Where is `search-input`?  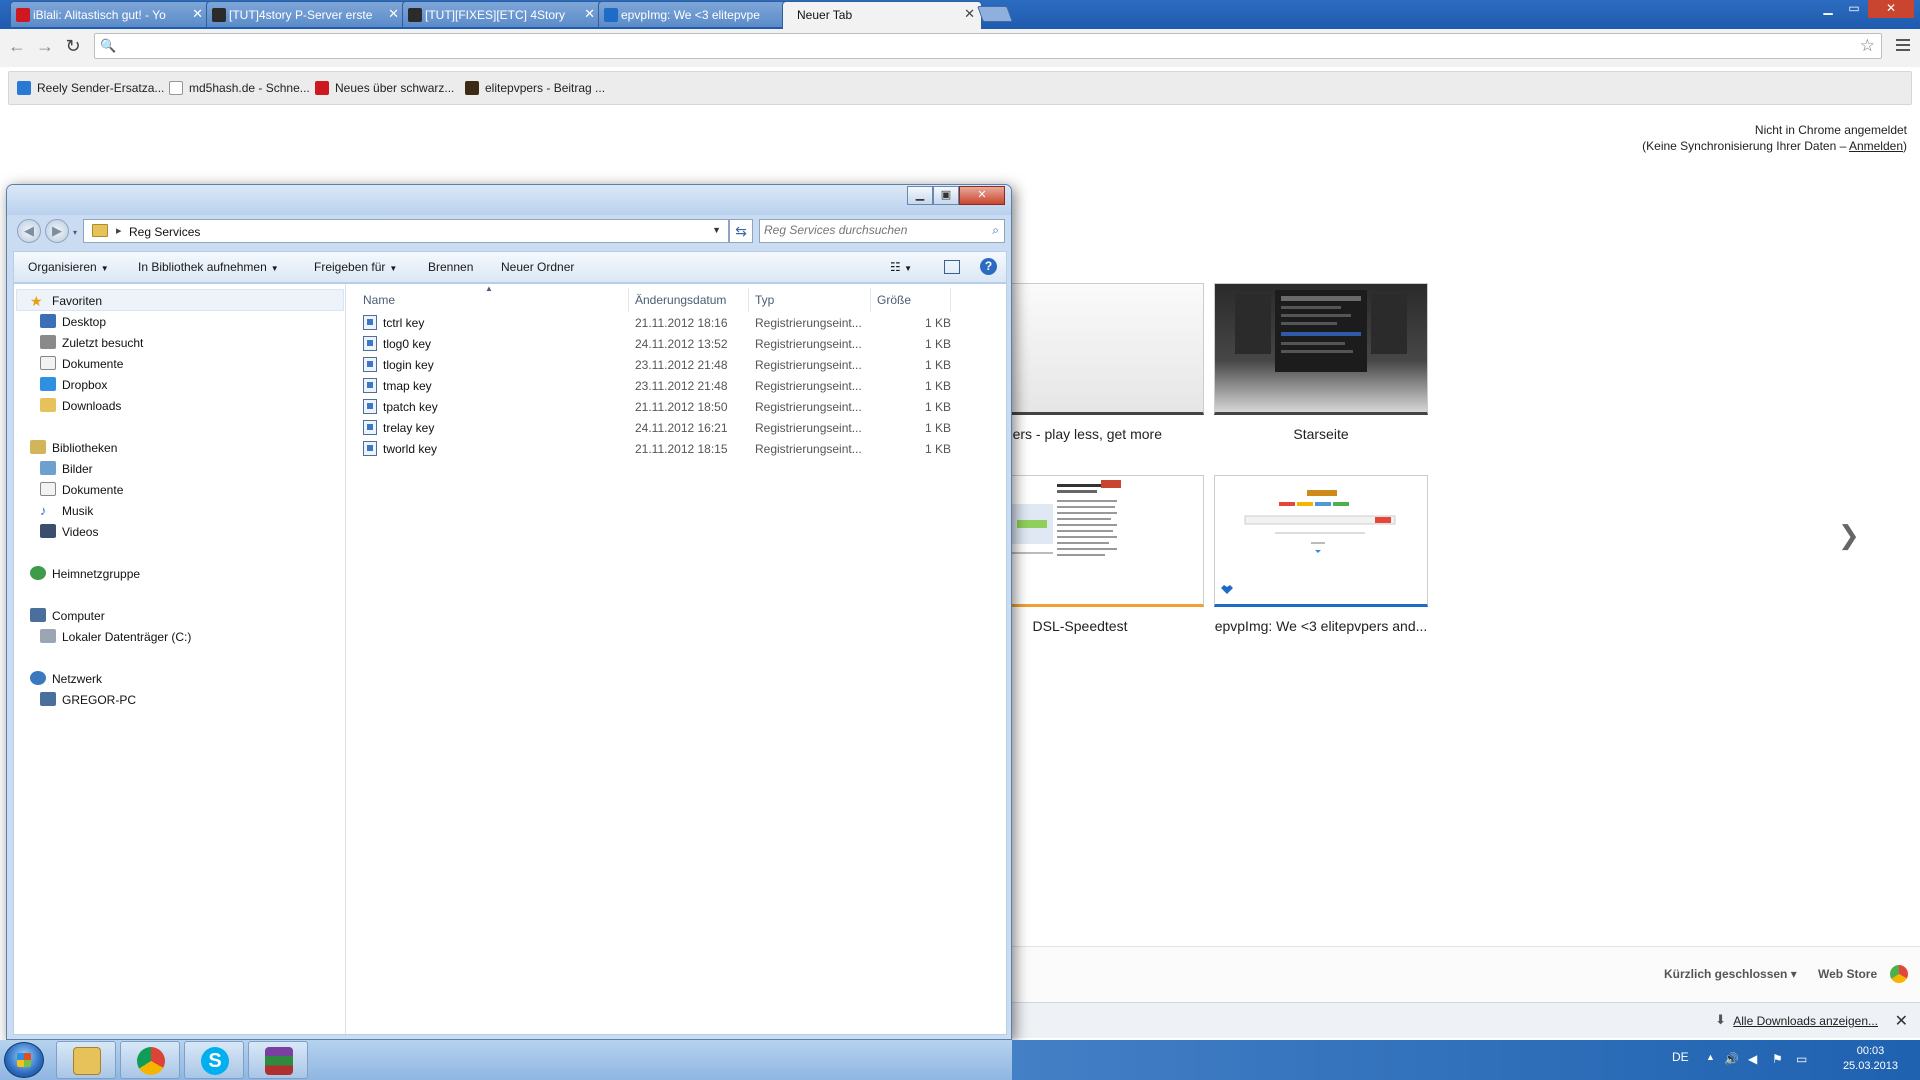
search-input is located at coordinates (869, 230).